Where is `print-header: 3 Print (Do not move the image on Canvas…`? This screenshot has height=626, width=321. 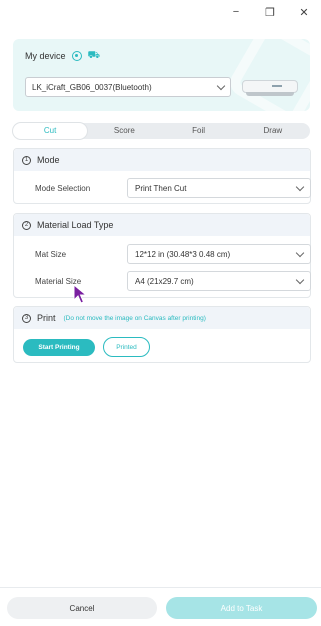 print-header: 3 Print (Do not move the image on Canvas… is located at coordinates (162, 318).